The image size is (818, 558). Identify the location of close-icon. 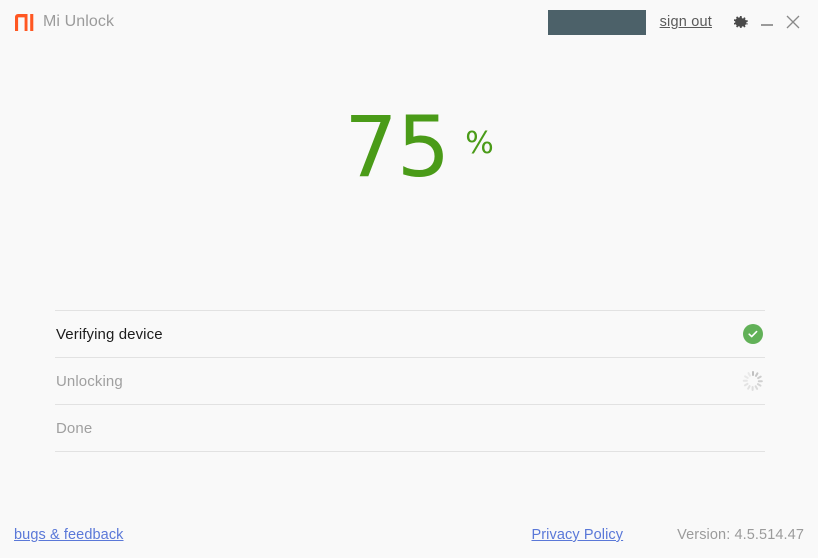
(793, 22).